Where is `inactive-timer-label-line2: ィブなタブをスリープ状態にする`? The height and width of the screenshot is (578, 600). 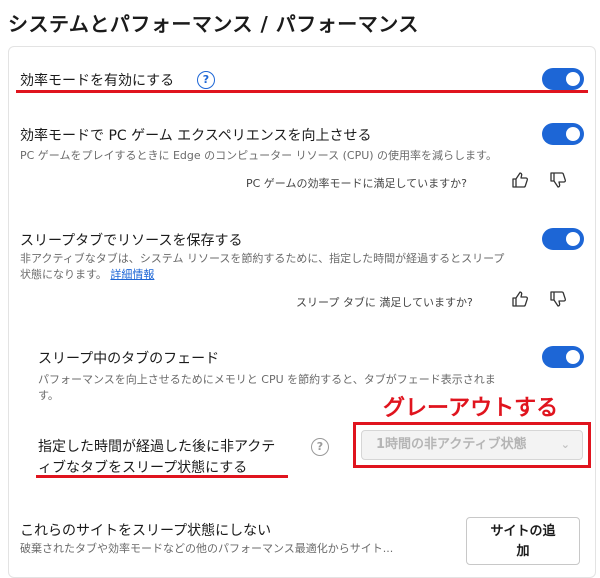 inactive-timer-label-line2: ィブなタブをスリープ状態にする is located at coordinates (143, 468).